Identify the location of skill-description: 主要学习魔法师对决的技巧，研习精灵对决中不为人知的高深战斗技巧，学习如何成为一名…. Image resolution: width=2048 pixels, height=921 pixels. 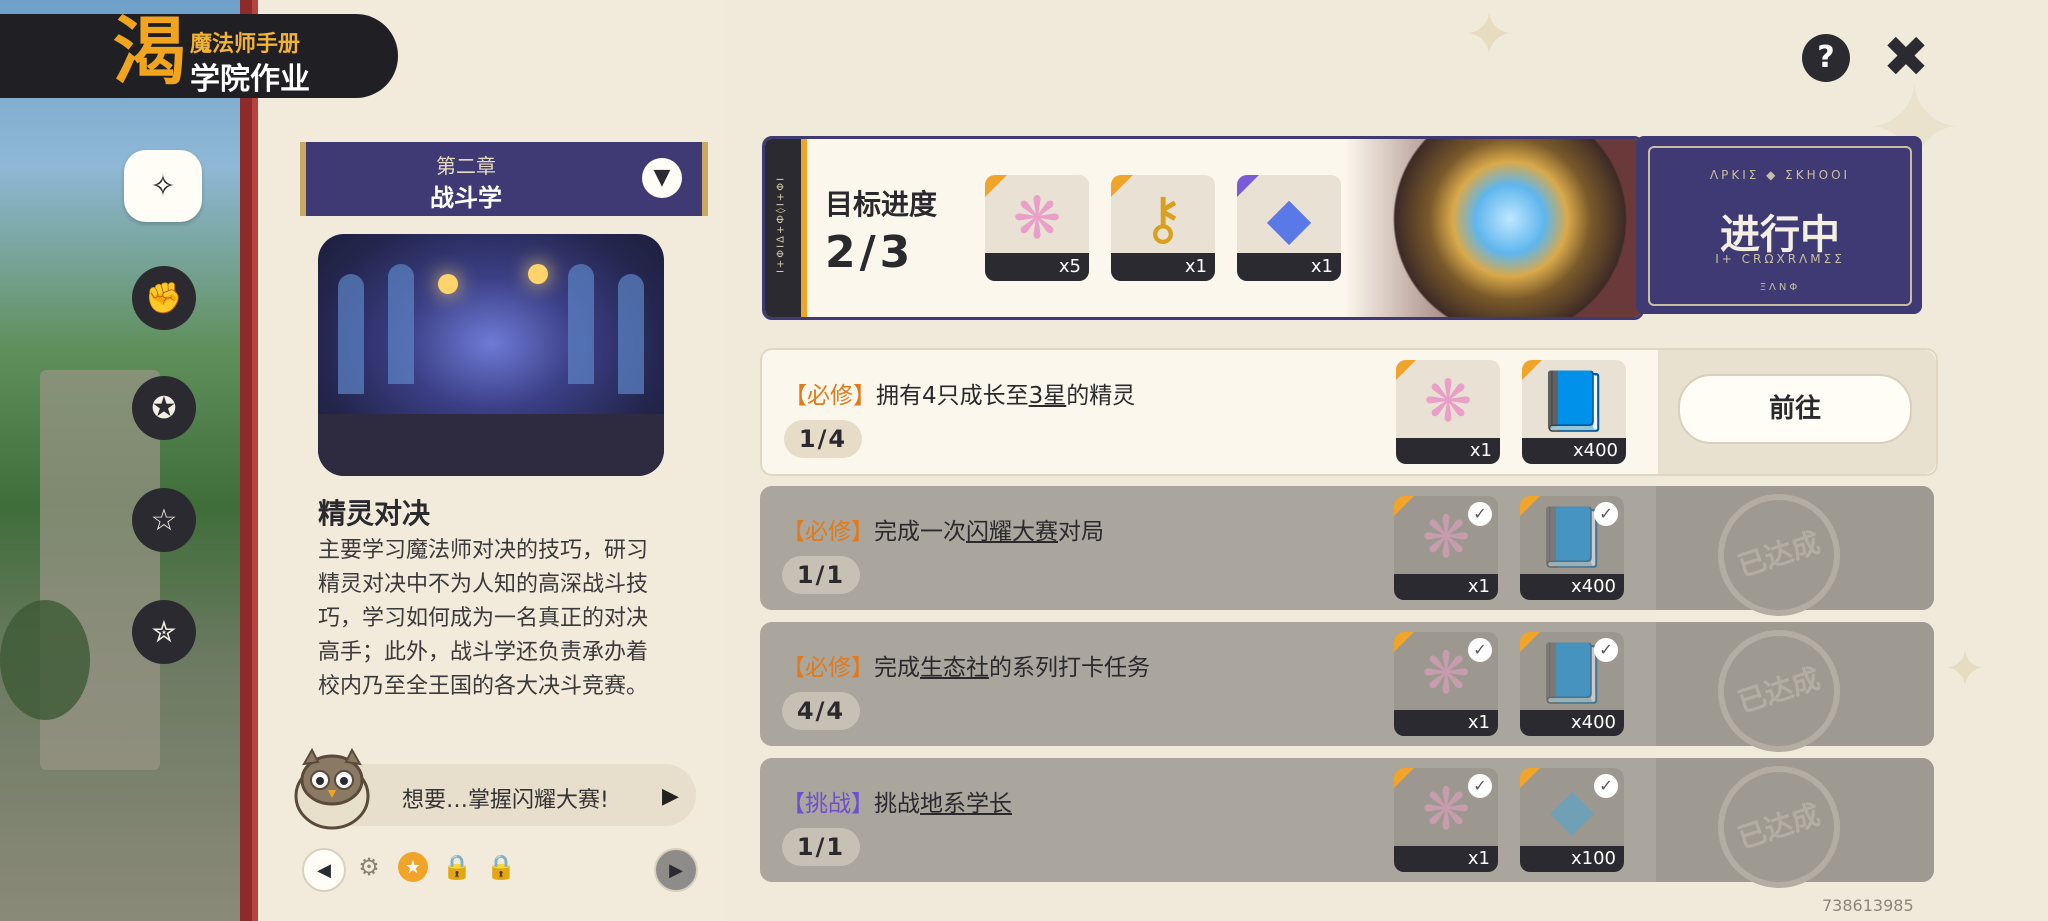
(483, 618).